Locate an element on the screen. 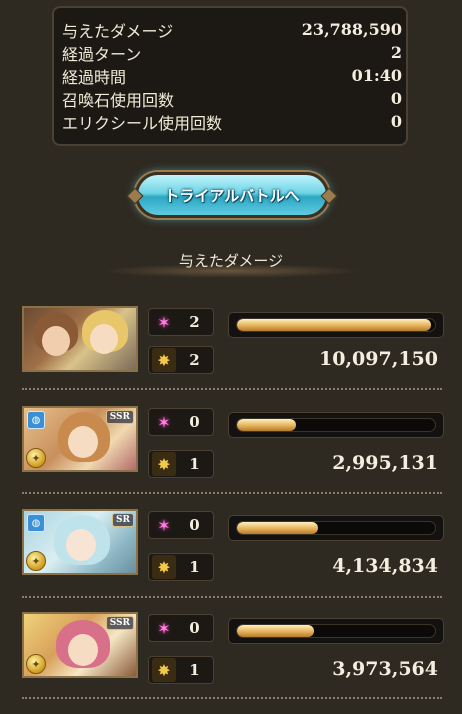 The height and width of the screenshot is (714, 462). stat-value: 23,788,590 is located at coordinates (351, 29).